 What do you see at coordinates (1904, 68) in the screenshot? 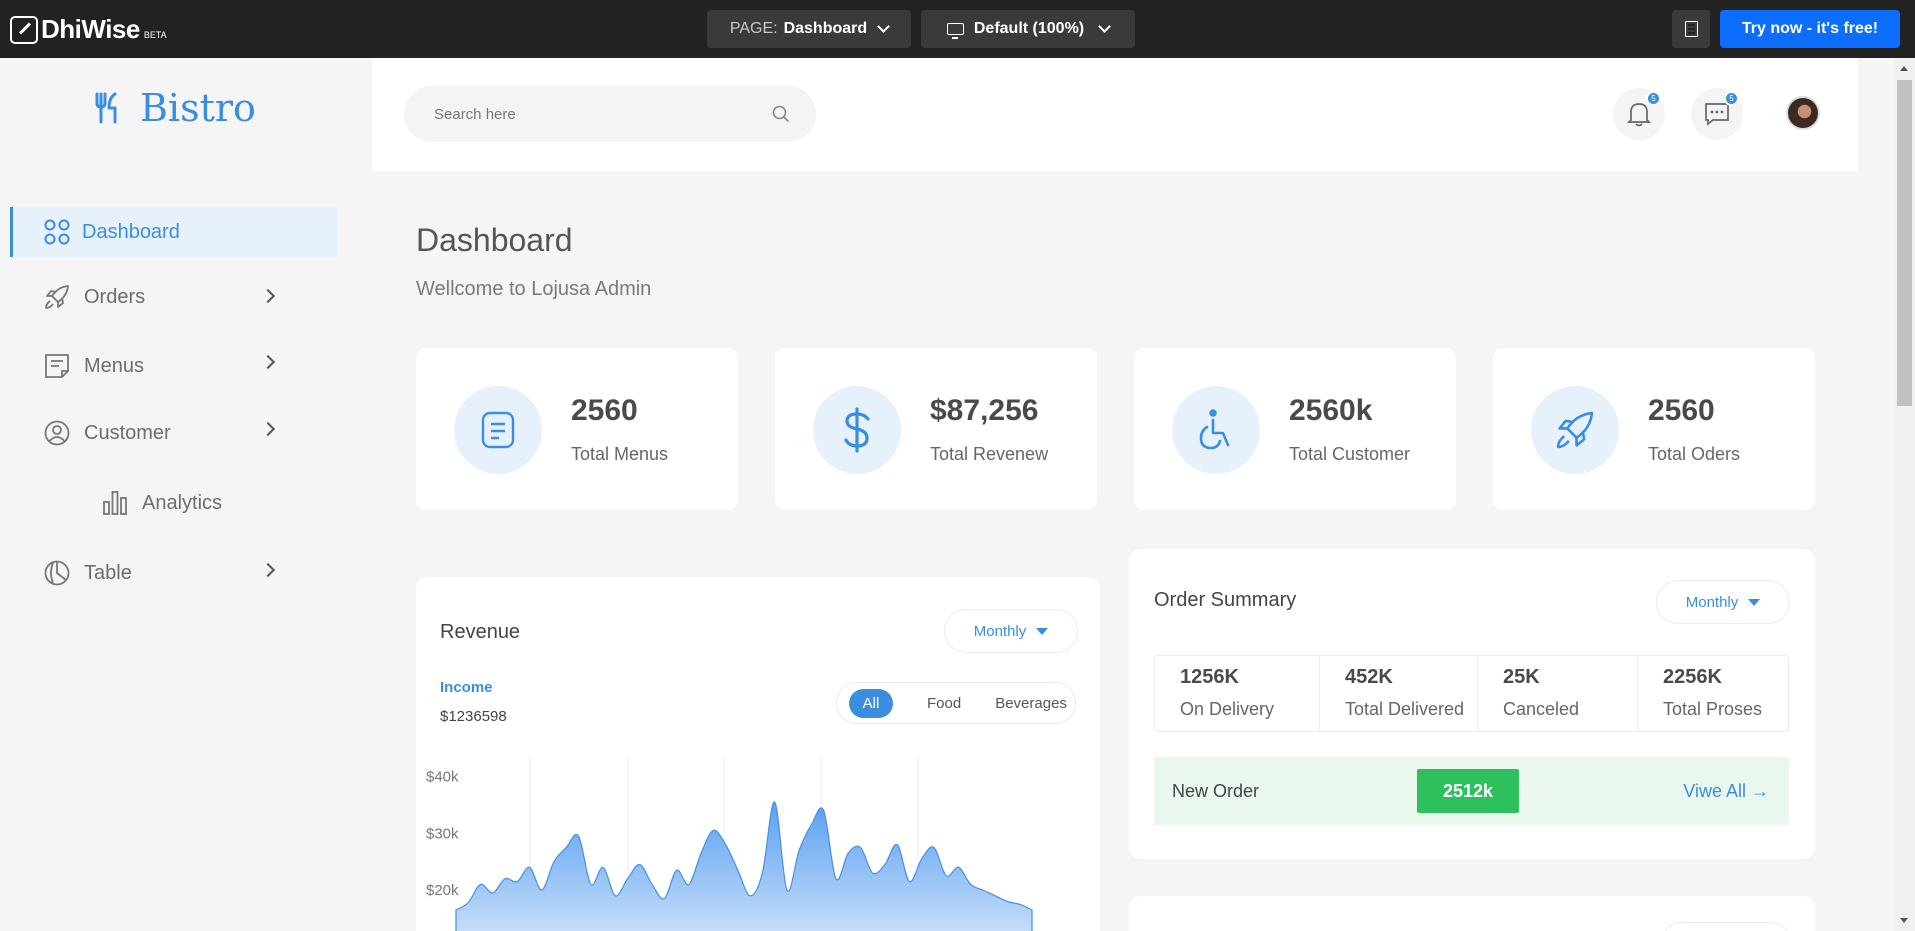
I see `scroll-up-arrow-icon` at bounding box center [1904, 68].